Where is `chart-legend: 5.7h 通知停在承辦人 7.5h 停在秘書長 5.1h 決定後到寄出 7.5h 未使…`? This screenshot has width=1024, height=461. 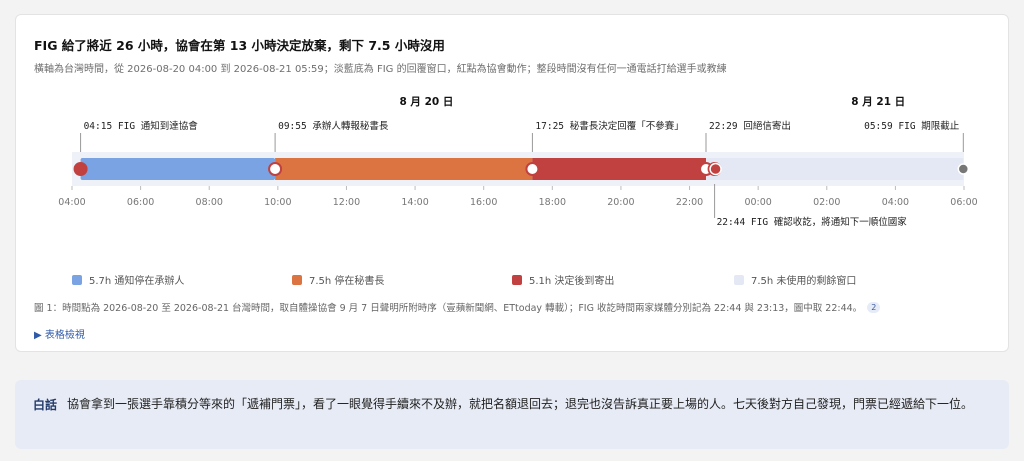
chart-legend: 5.7h 通知停在承辦人 7.5h 停在秘書長 5.1h 決定後到寄出 7.5h 未使… is located at coordinates (513, 280).